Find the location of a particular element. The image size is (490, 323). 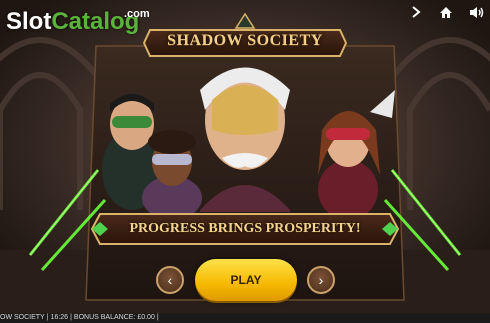

watermark-slot: Slot is located at coordinates (29, 21).